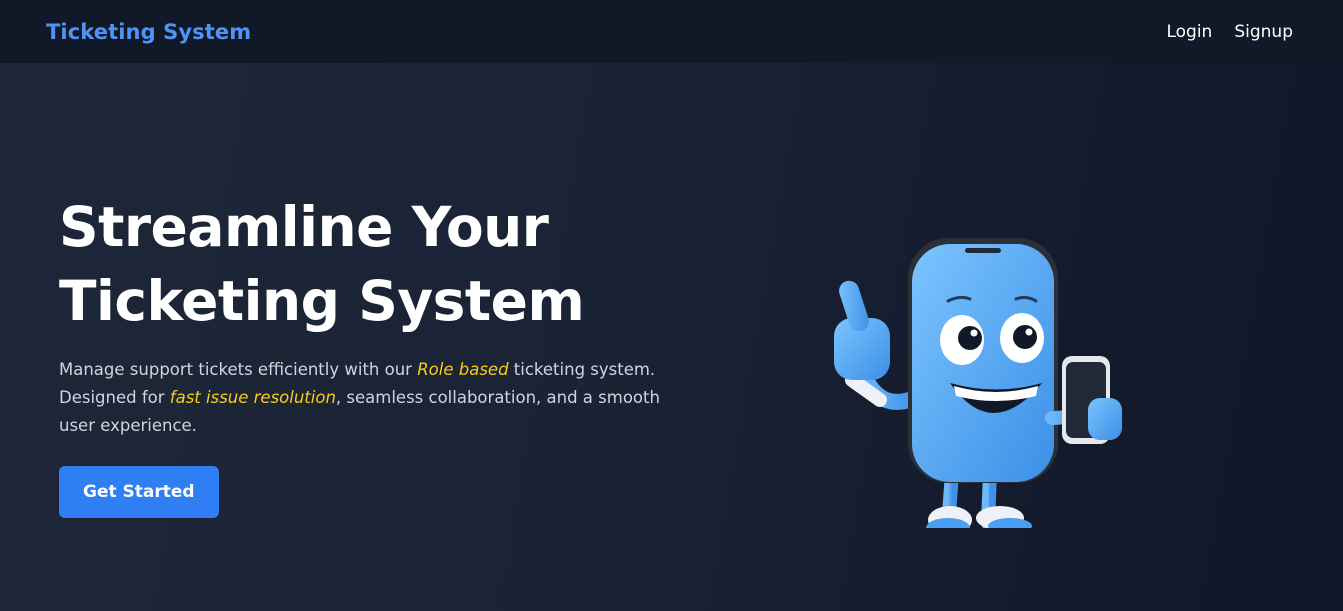 The height and width of the screenshot is (611, 1343). What do you see at coordinates (139, 492) in the screenshot?
I see `get-started-button: Get Started` at bounding box center [139, 492].